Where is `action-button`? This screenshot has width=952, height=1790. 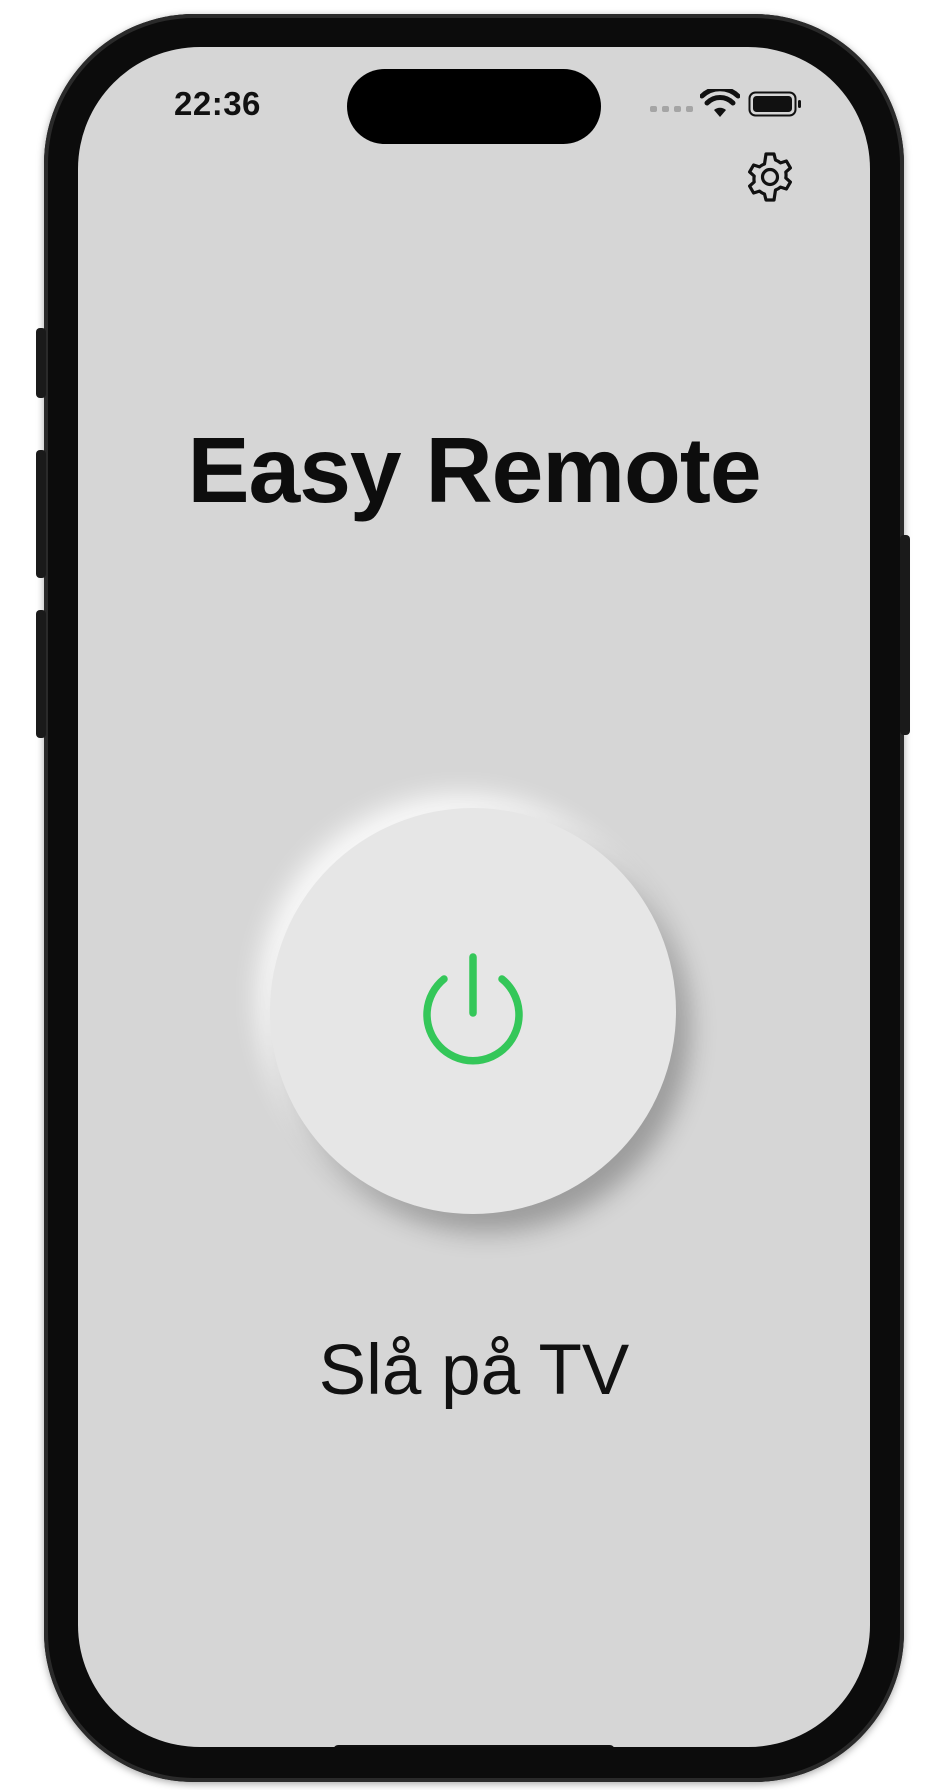 action-button is located at coordinates (41, 363).